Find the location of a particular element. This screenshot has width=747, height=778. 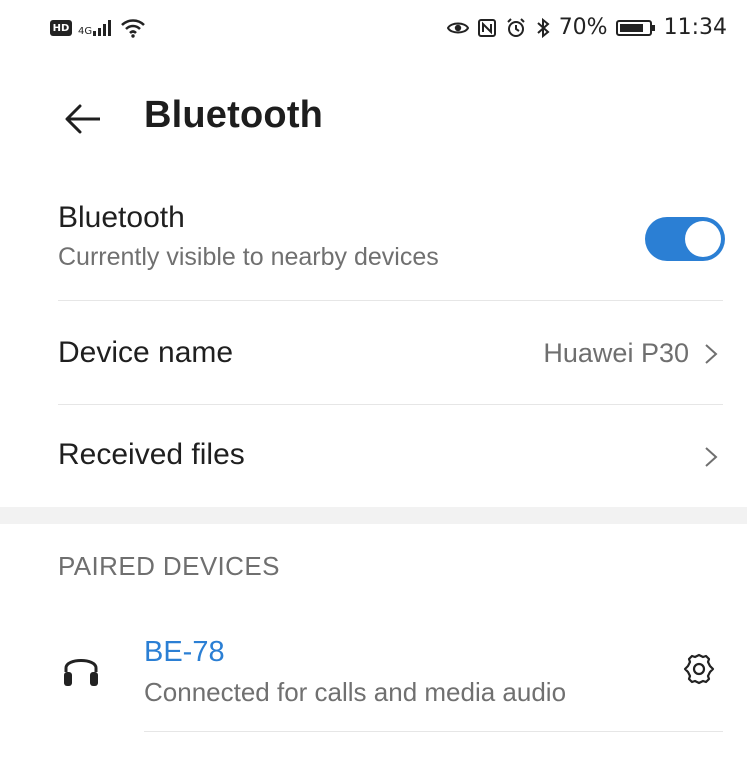

bluetooth-icon is located at coordinates (543, 28).